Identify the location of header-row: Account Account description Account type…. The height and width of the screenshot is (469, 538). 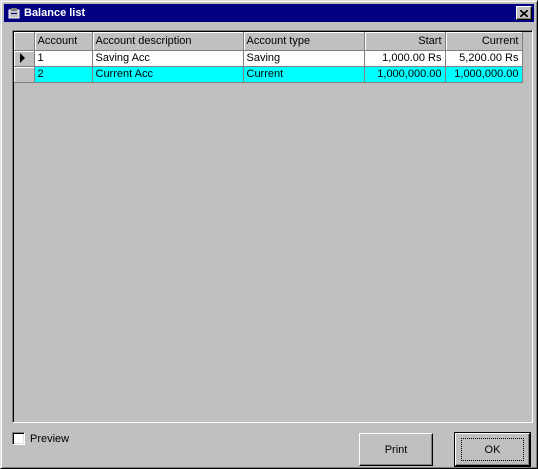
(268, 41).